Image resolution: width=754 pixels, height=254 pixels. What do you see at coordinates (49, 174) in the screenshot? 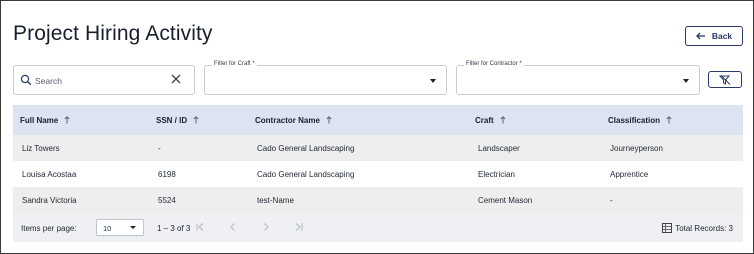
I see `cell-full-name: Louisa Acostaa` at bounding box center [49, 174].